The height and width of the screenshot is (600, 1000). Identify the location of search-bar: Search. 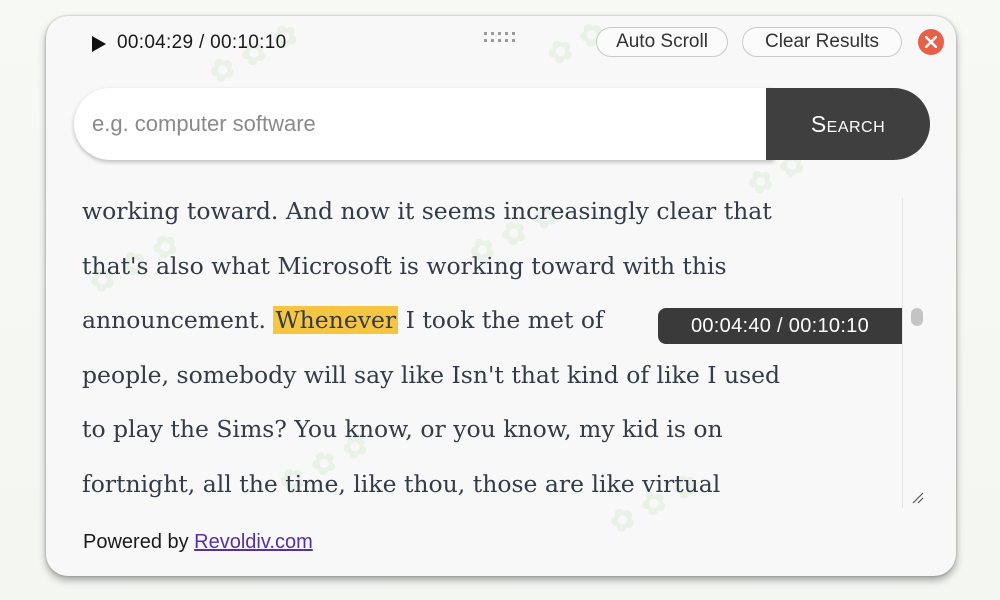
(502, 124).